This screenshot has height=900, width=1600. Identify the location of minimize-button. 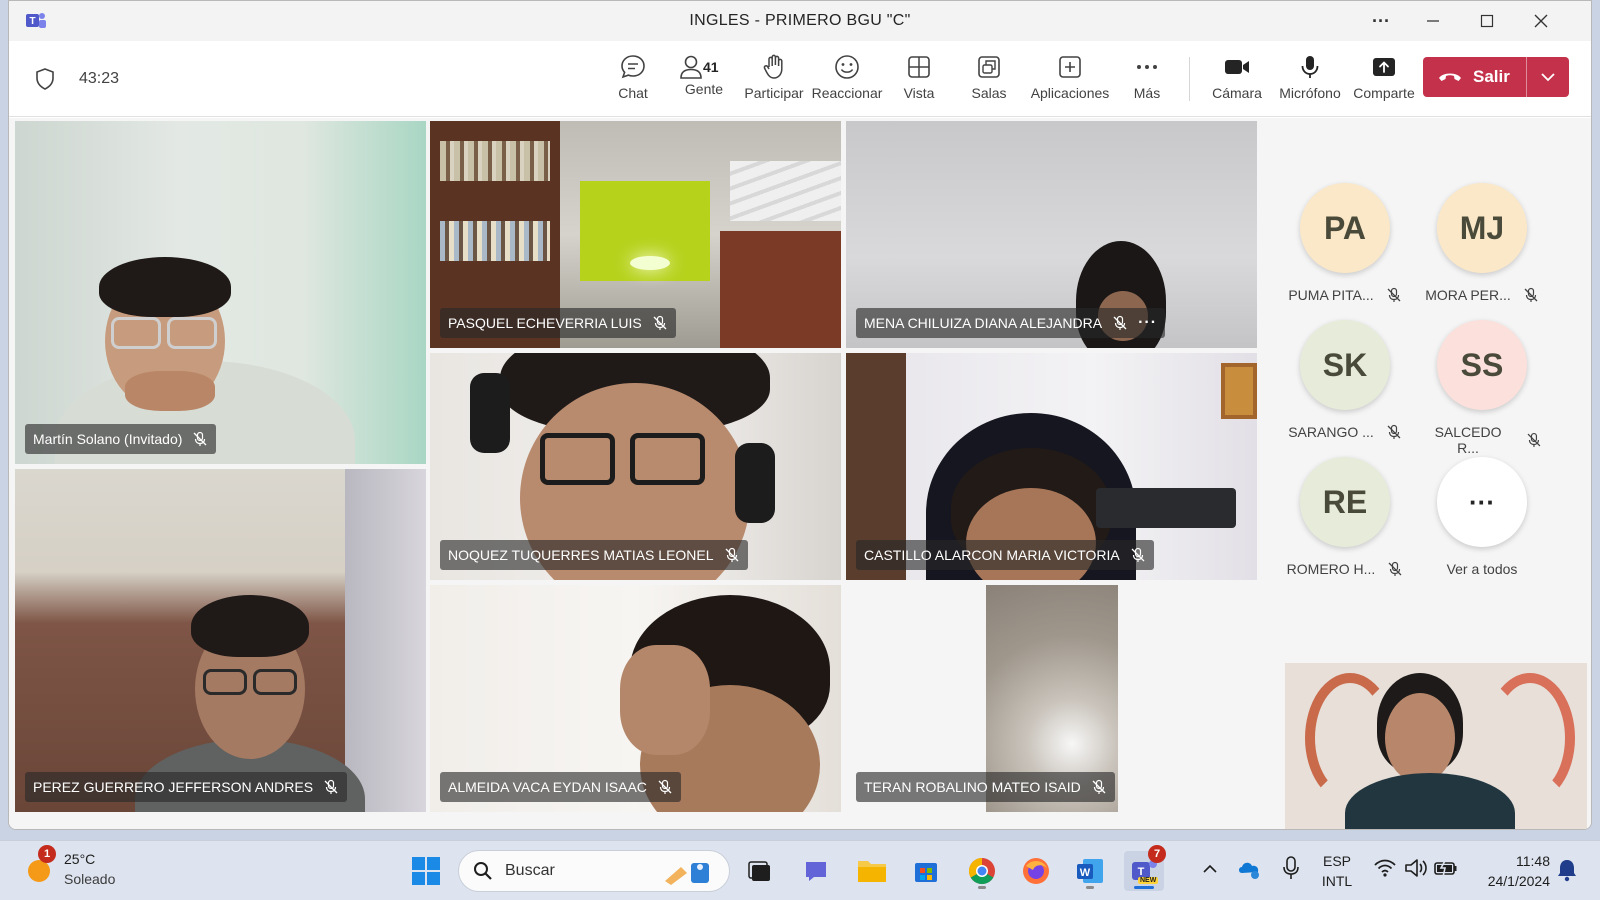
(1433, 21).